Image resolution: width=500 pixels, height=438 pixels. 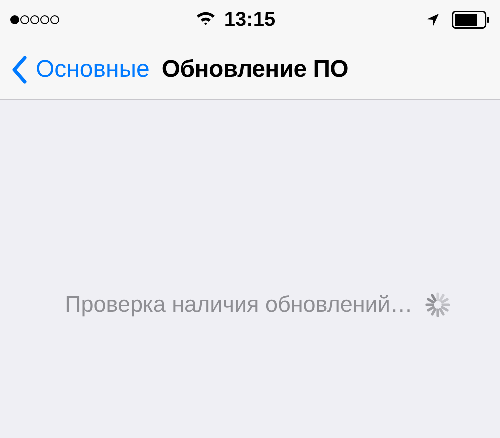 What do you see at coordinates (433, 20) in the screenshot?
I see `location-arrow-icon` at bounding box center [433, 20].